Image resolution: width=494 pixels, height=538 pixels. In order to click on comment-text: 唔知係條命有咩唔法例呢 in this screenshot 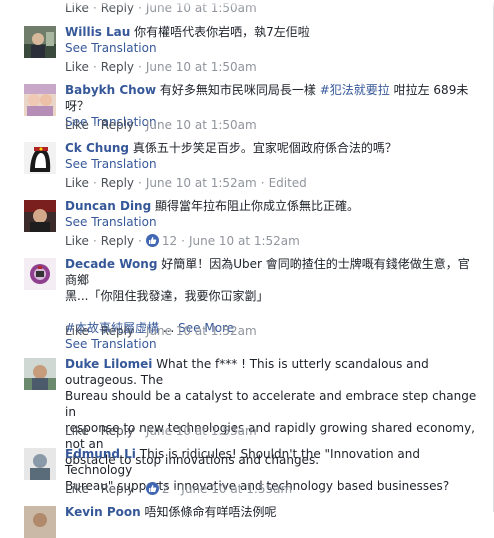, I will do `click(210, 512)`.